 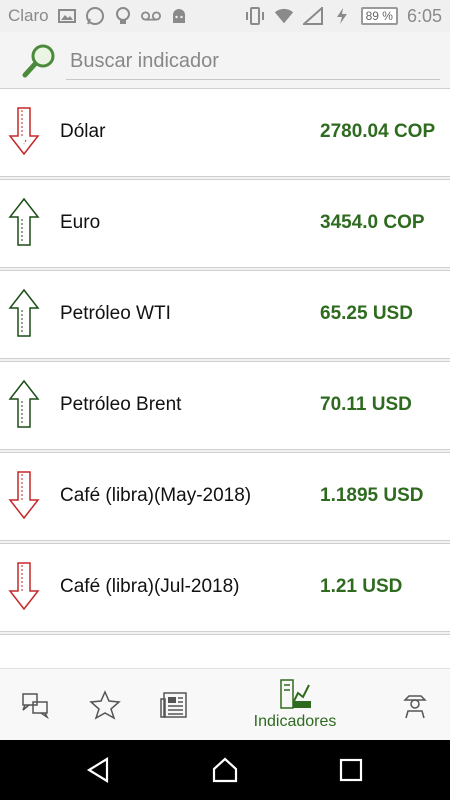 What do you see at coordinates (123, 16) in the screenshot?
I see `bulb-icon` at bounding box center [123, 16].